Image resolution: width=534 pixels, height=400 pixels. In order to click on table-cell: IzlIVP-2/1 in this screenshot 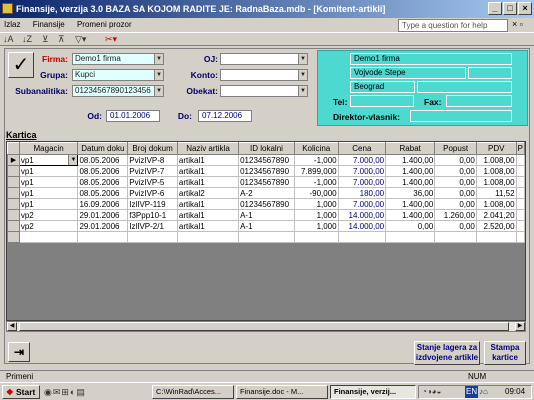, I will do `click(152, 226)`.